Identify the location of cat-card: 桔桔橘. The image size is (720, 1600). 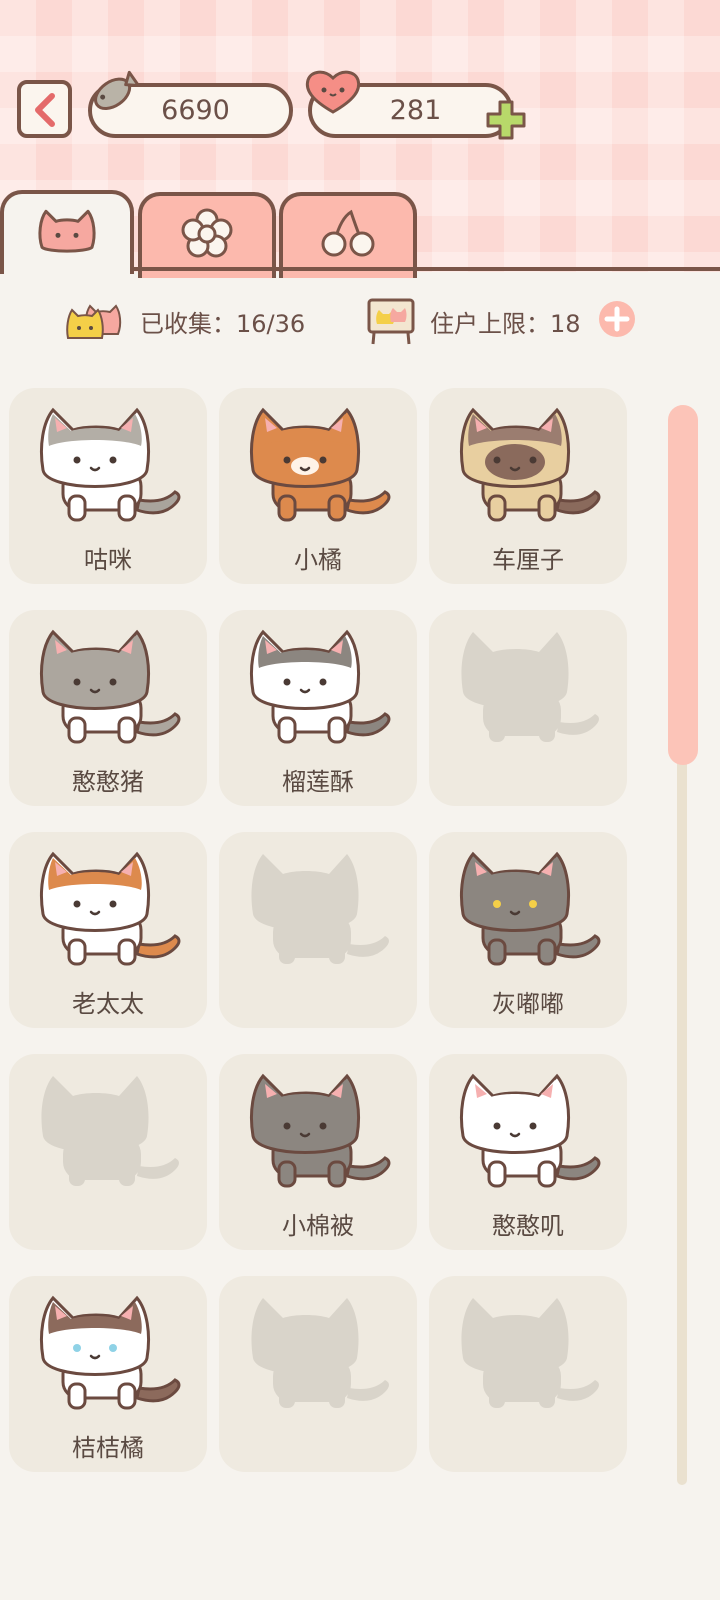
(108, 1374).